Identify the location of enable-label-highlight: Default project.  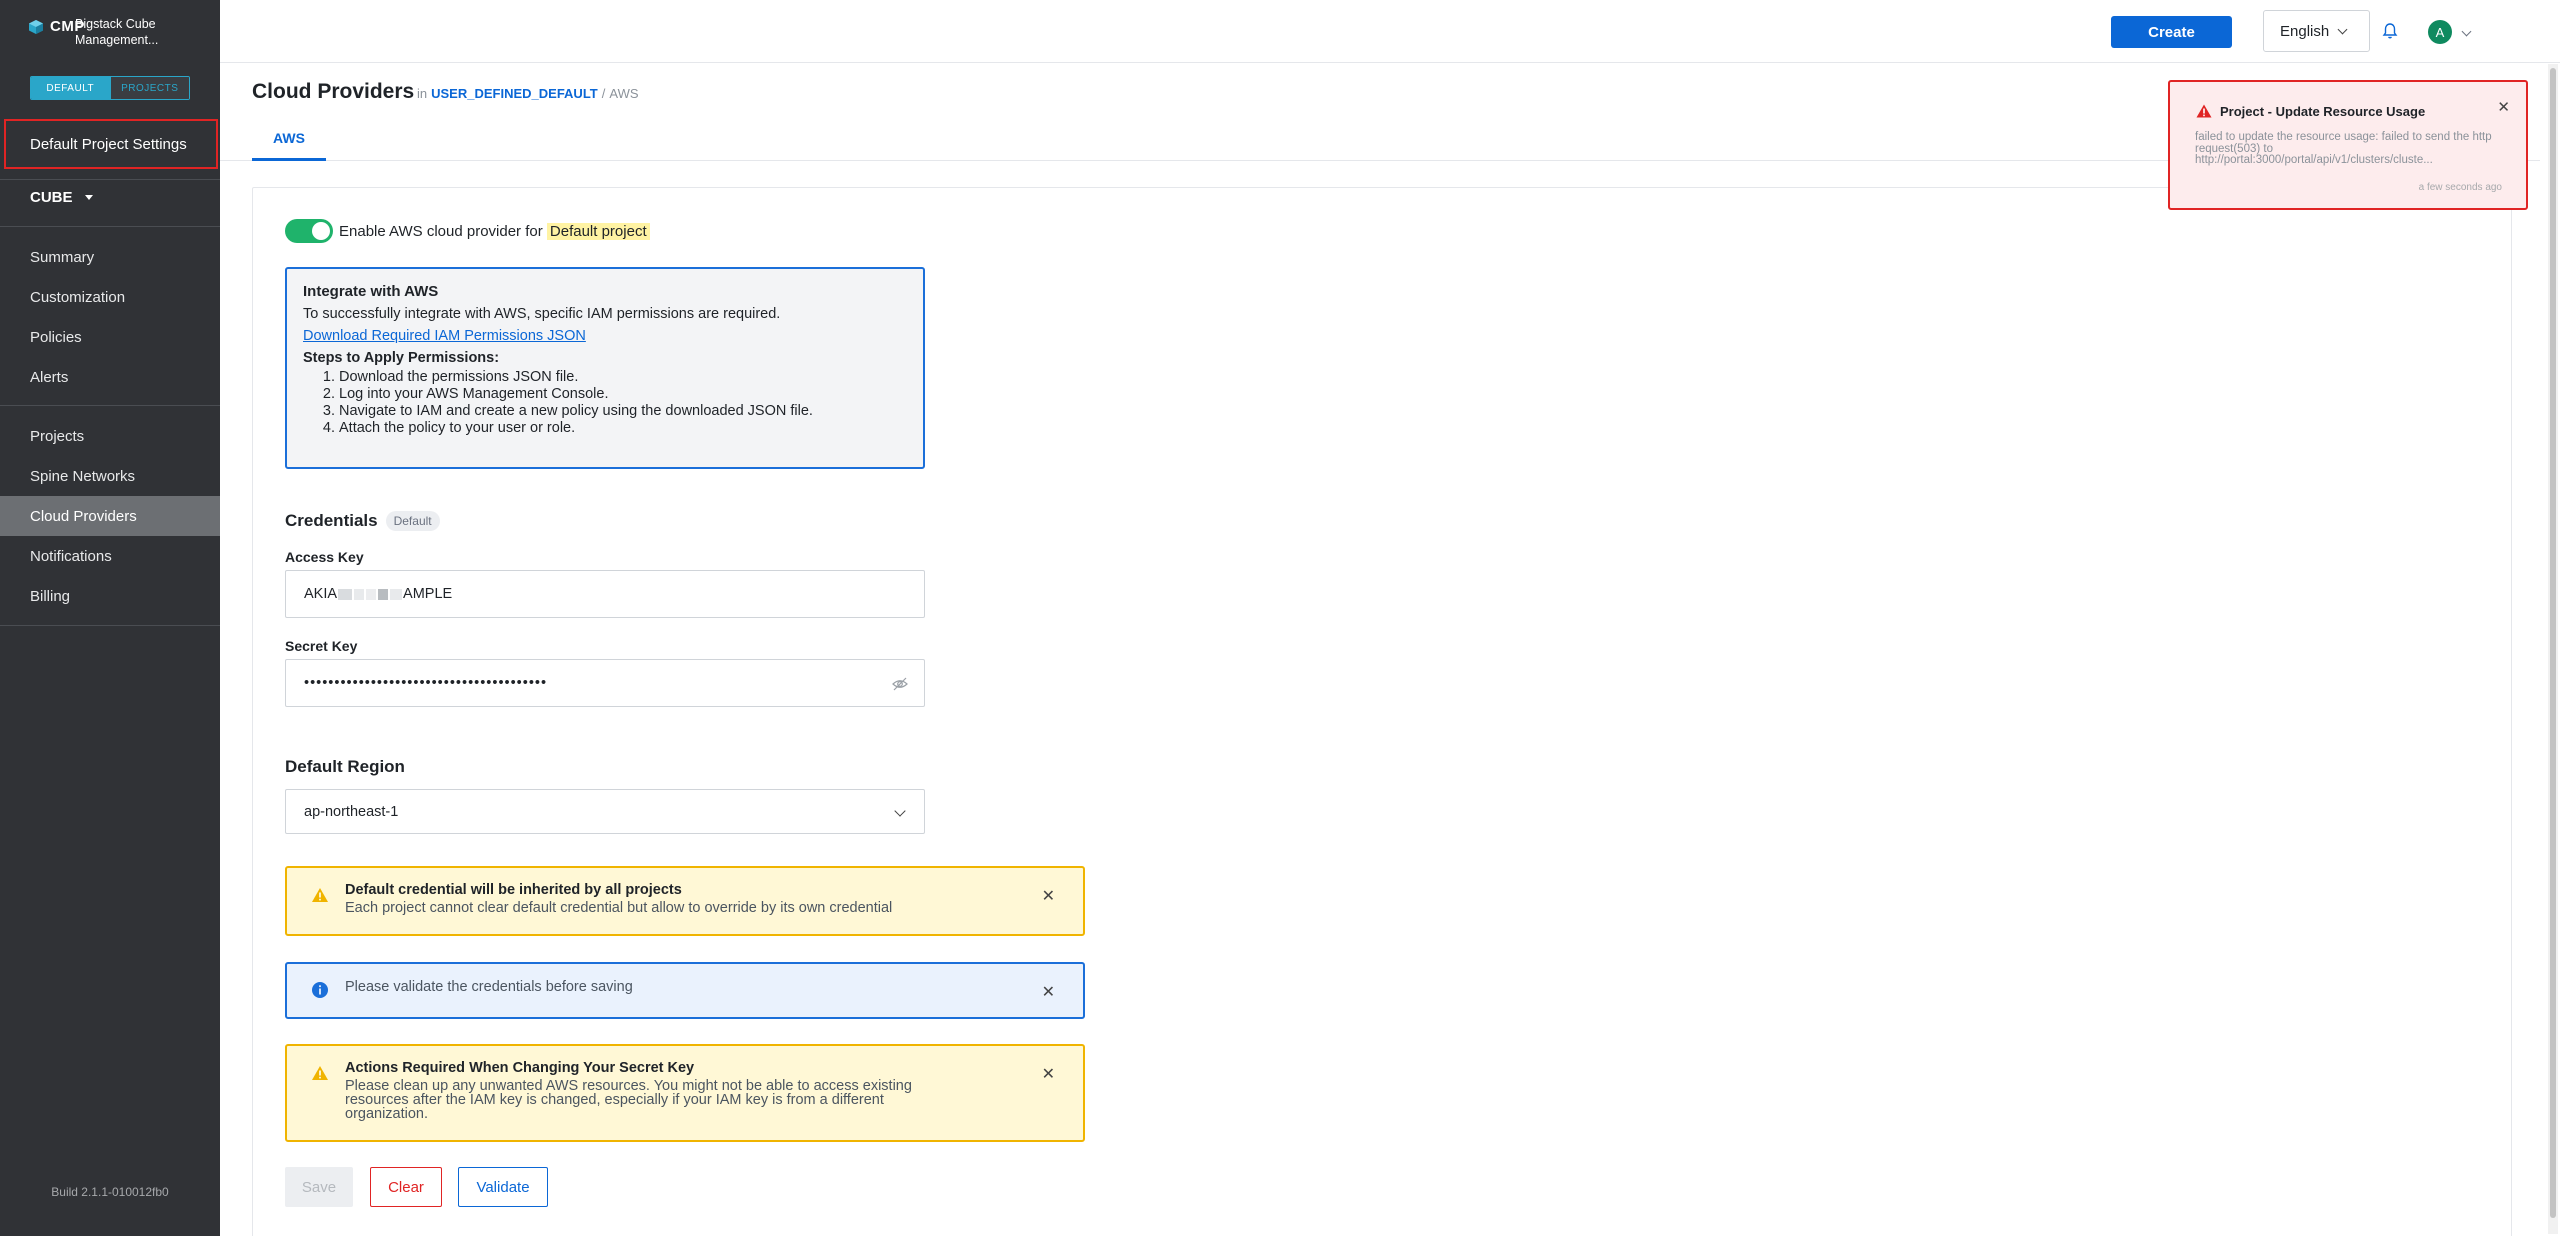
(598, 231).